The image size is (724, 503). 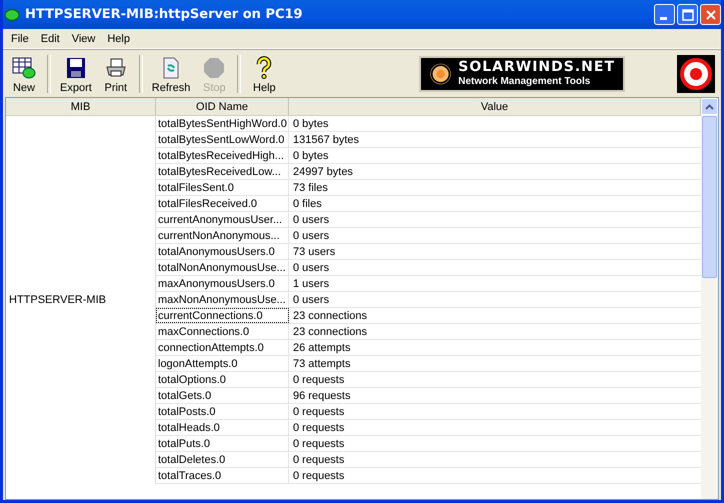 What do you see at coordinates (310, 187) in the screenshot?
I see `value-cell-text: 73 files` at bounding box center [310, 187].